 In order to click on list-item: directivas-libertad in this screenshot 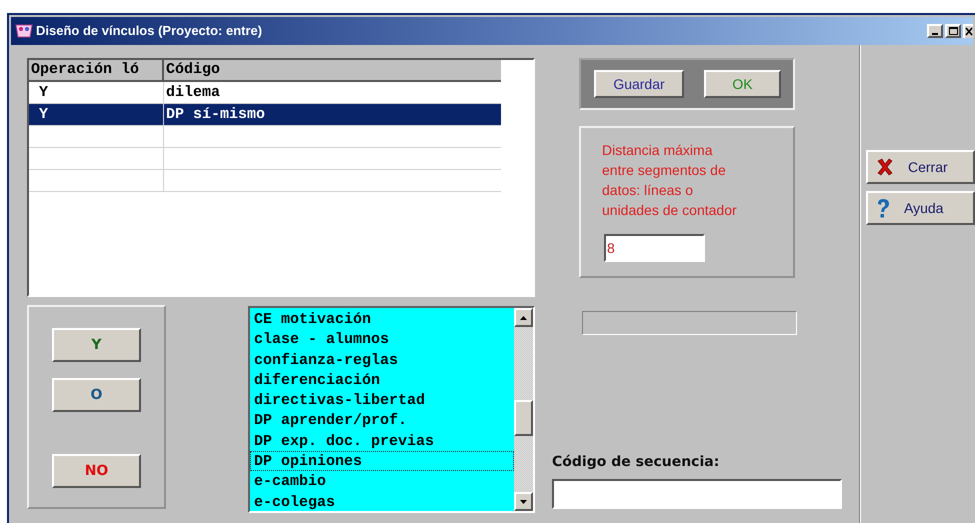, I will do `click(382, 400)`.